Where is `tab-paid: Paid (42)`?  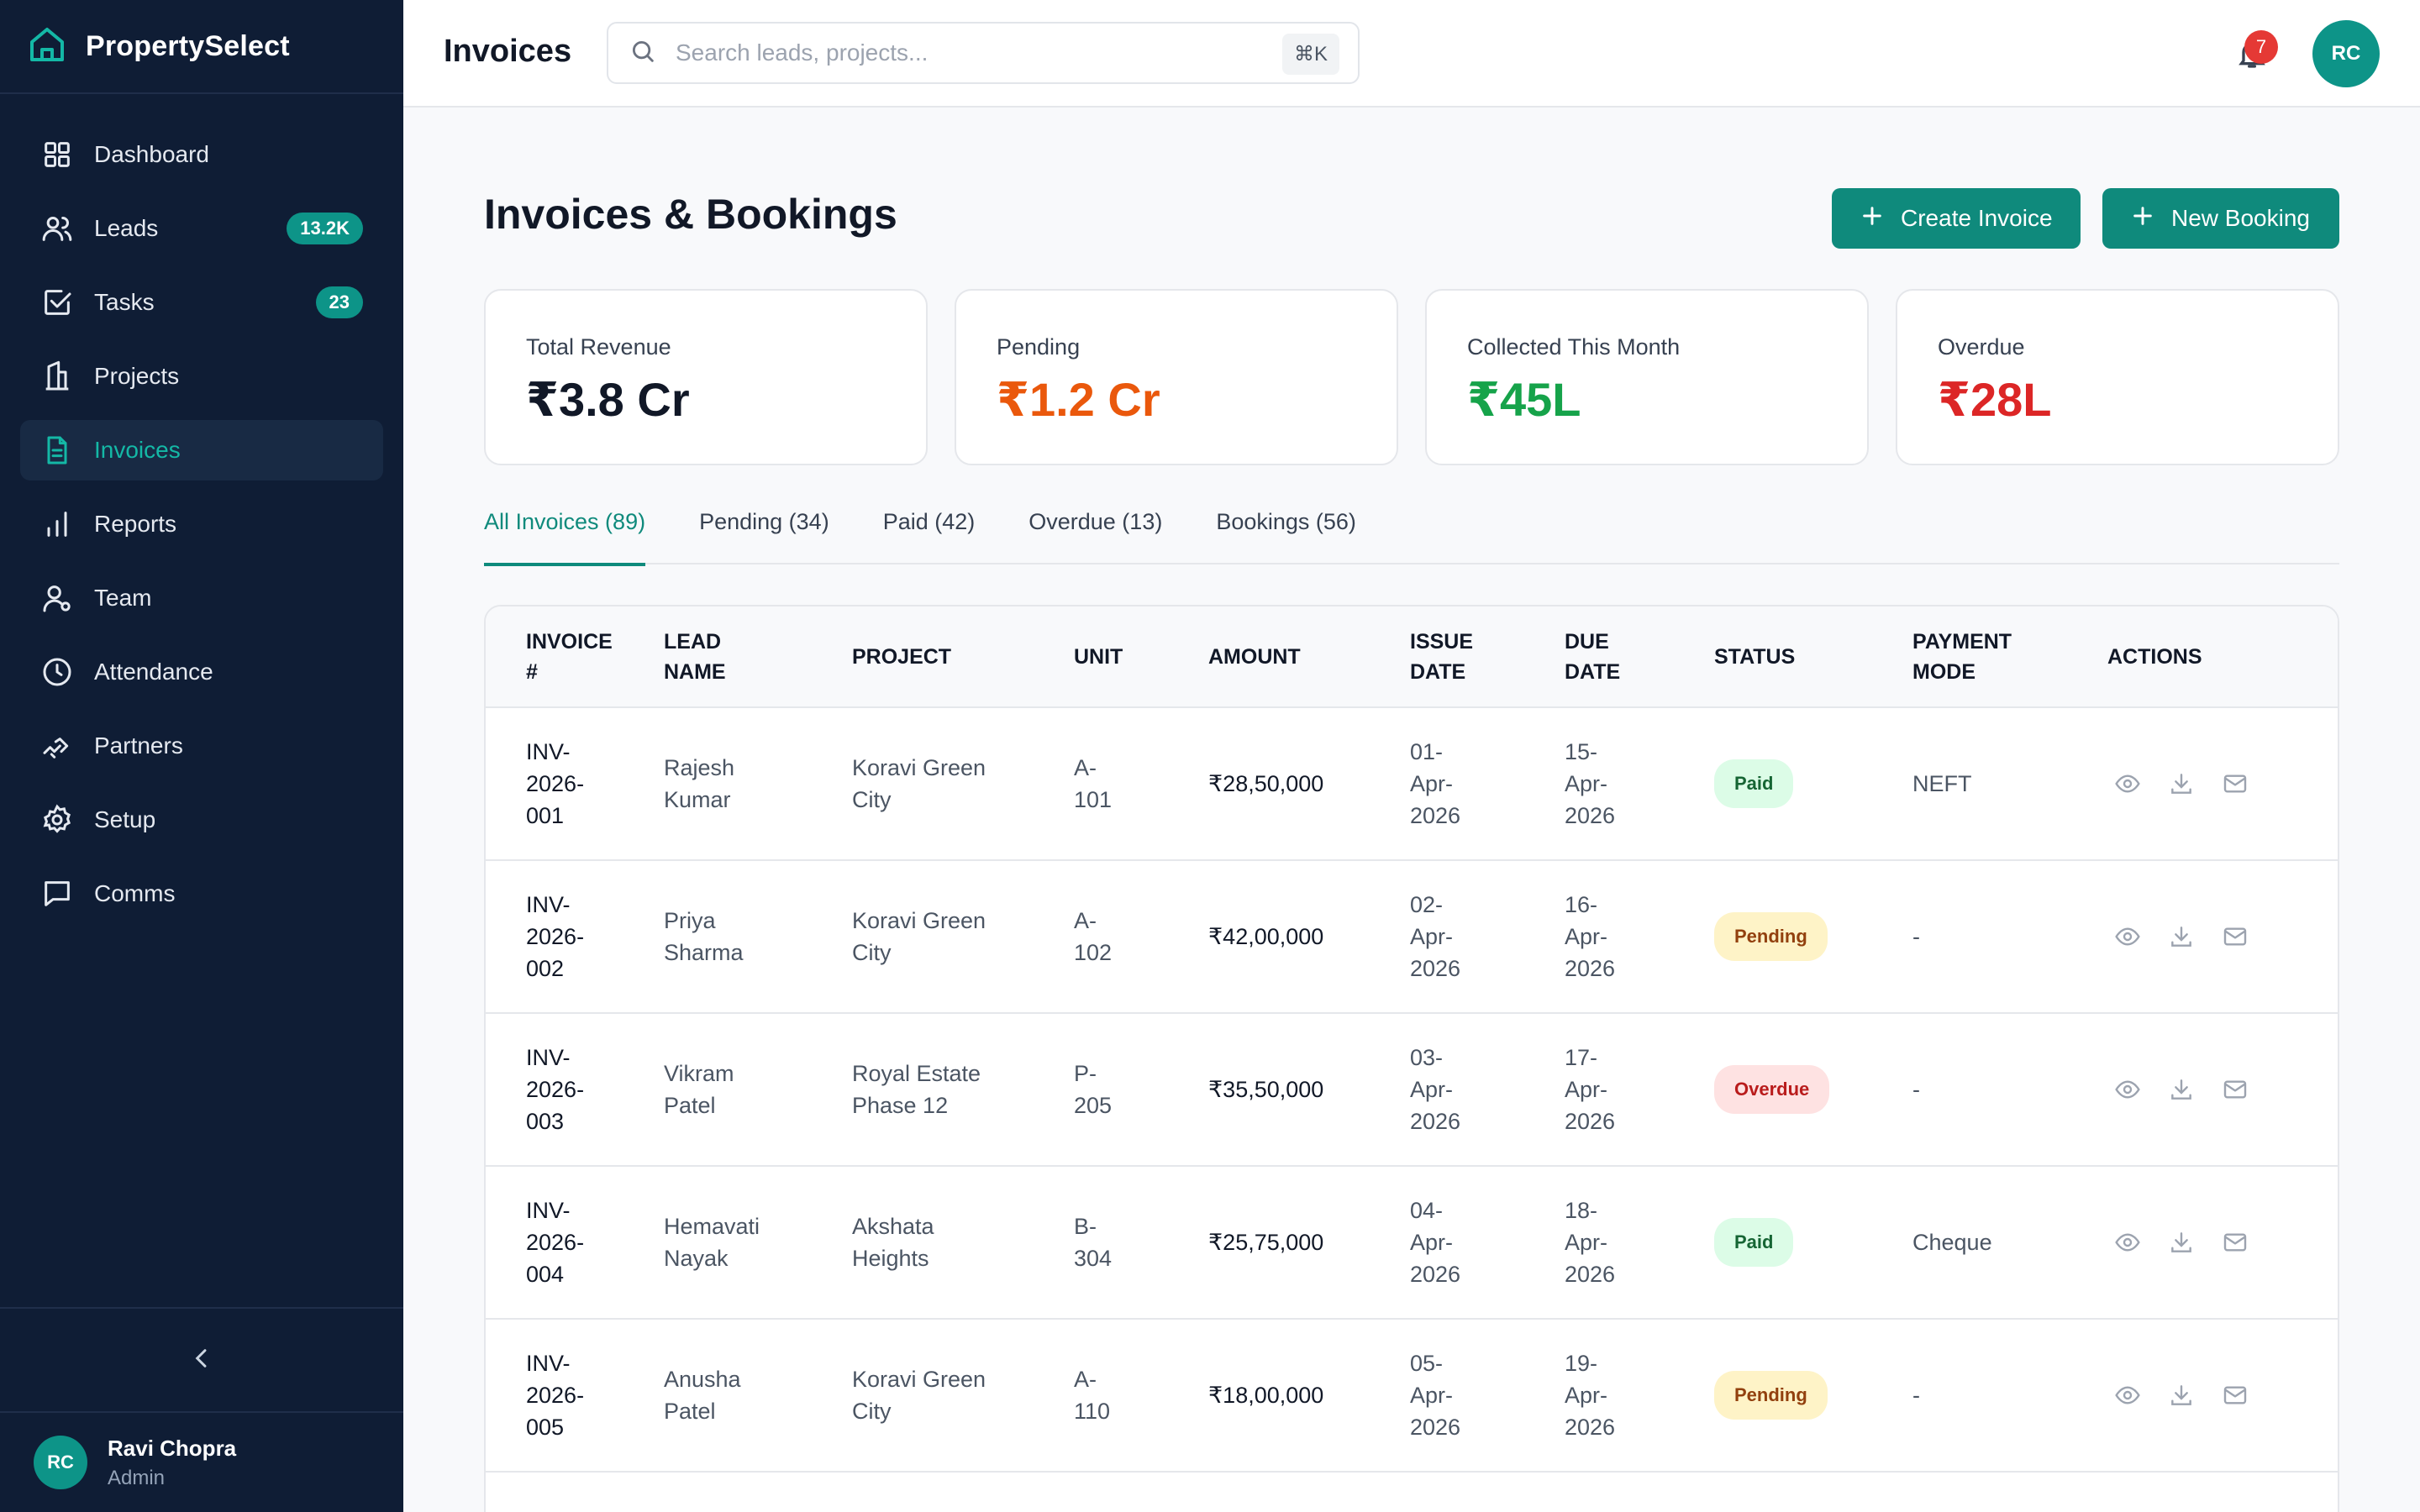
tab-paid: Paid (42) is located at coordinates (930, 532).